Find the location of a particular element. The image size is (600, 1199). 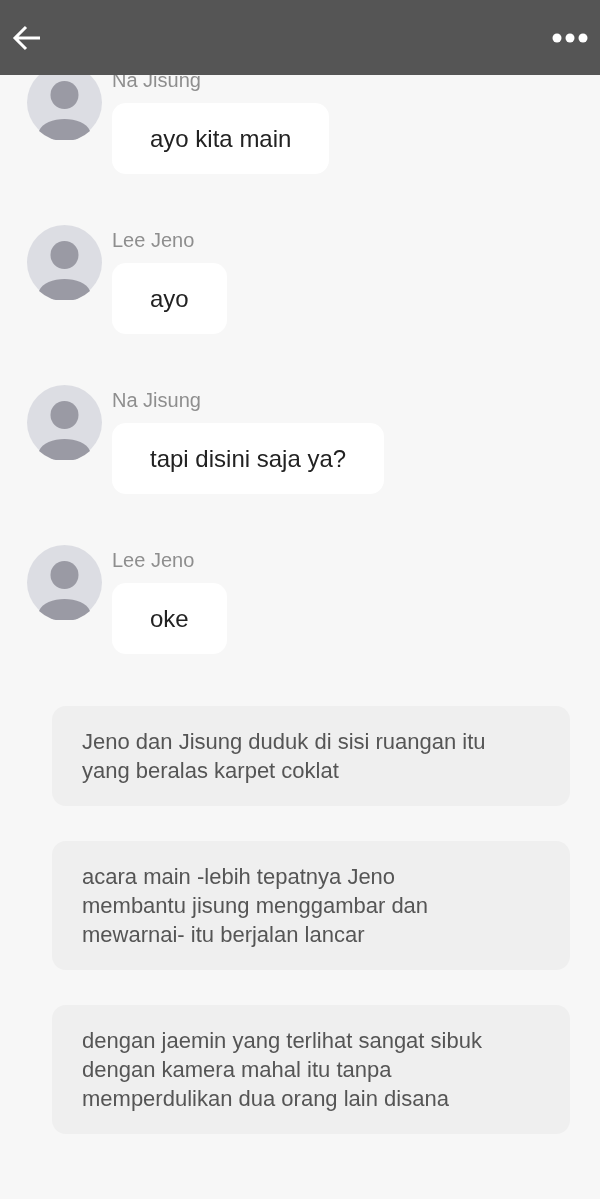

message-bubble: ayo is located at coordinates (169, 298).